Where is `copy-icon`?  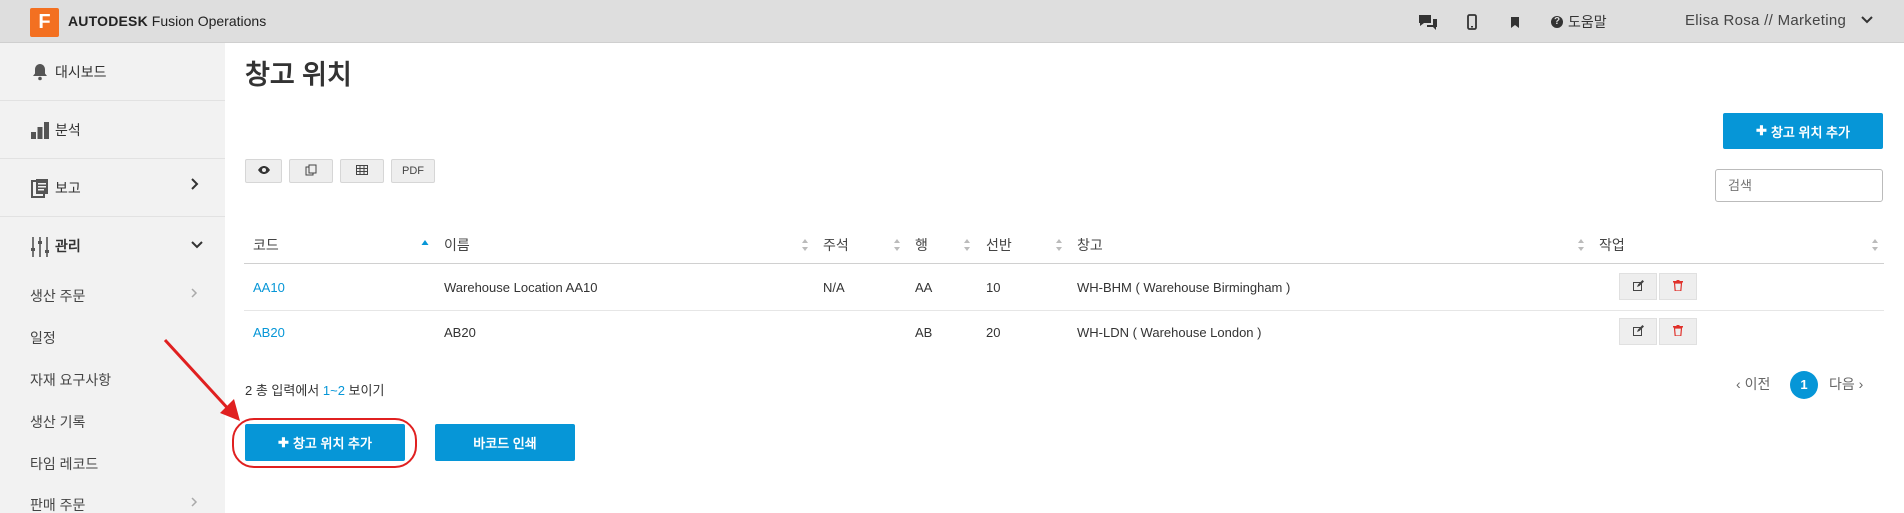
copy-icon is located at coordinates (311, 171).